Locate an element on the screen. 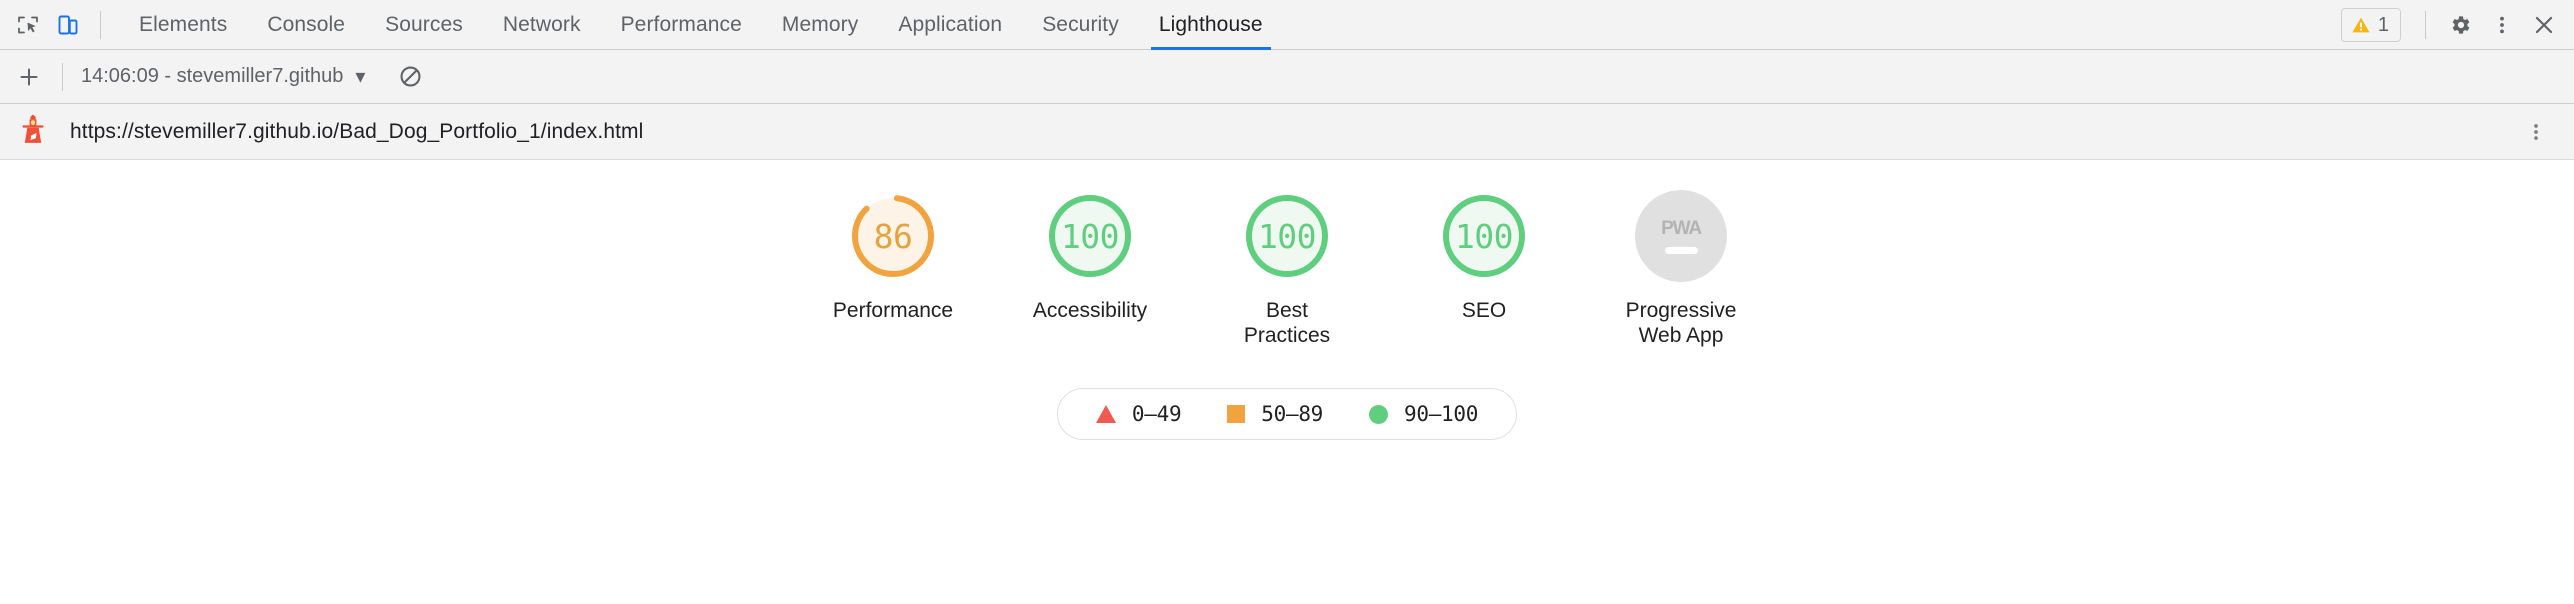  tab-label: Elements is located at coordinates (183, 24).